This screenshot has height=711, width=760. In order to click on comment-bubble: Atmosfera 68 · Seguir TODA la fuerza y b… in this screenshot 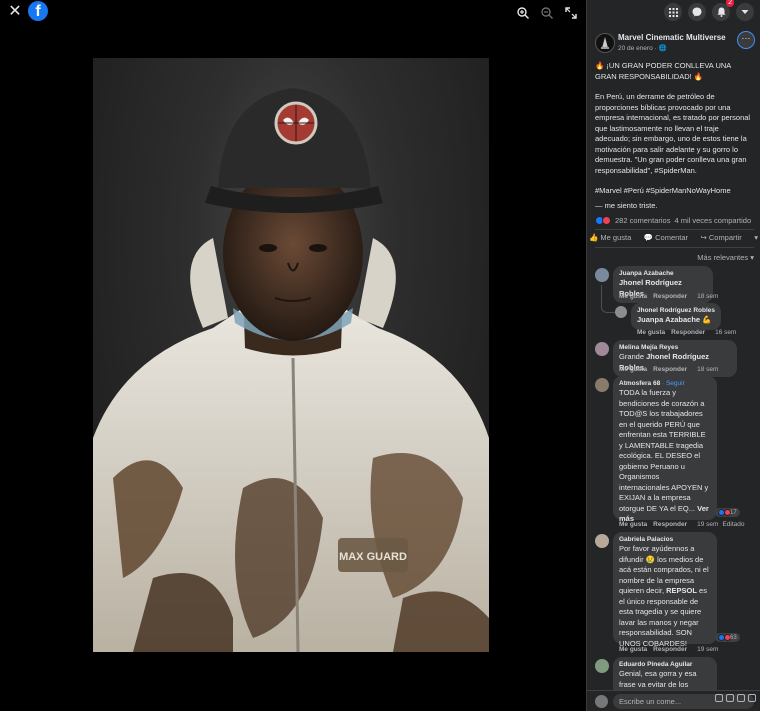, I will do `click(665, 449)`.